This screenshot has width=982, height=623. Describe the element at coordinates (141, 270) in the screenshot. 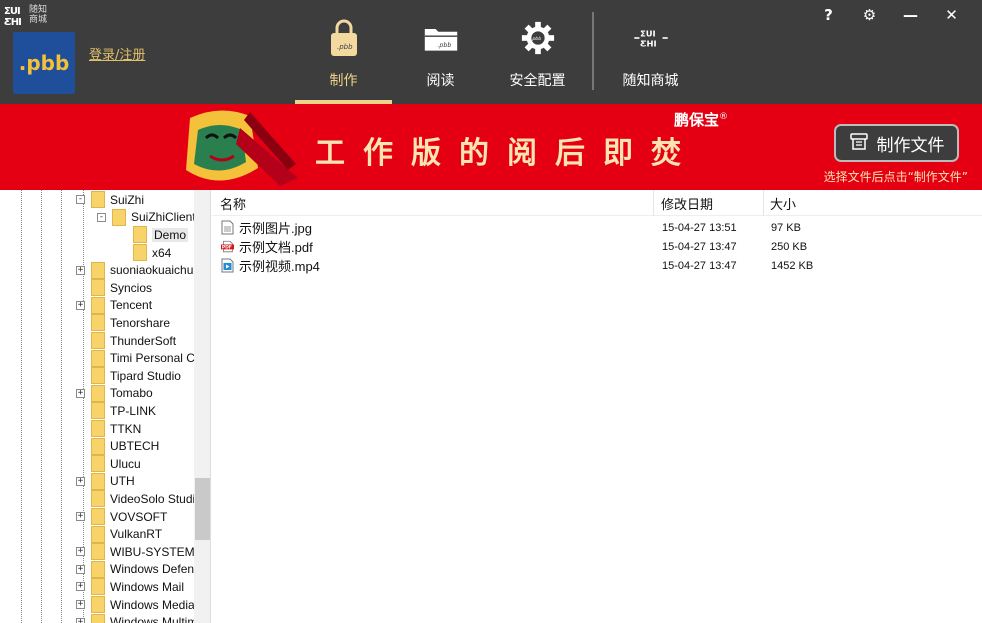

I see `tree-item: + suoniaokuaichuan` at that location.